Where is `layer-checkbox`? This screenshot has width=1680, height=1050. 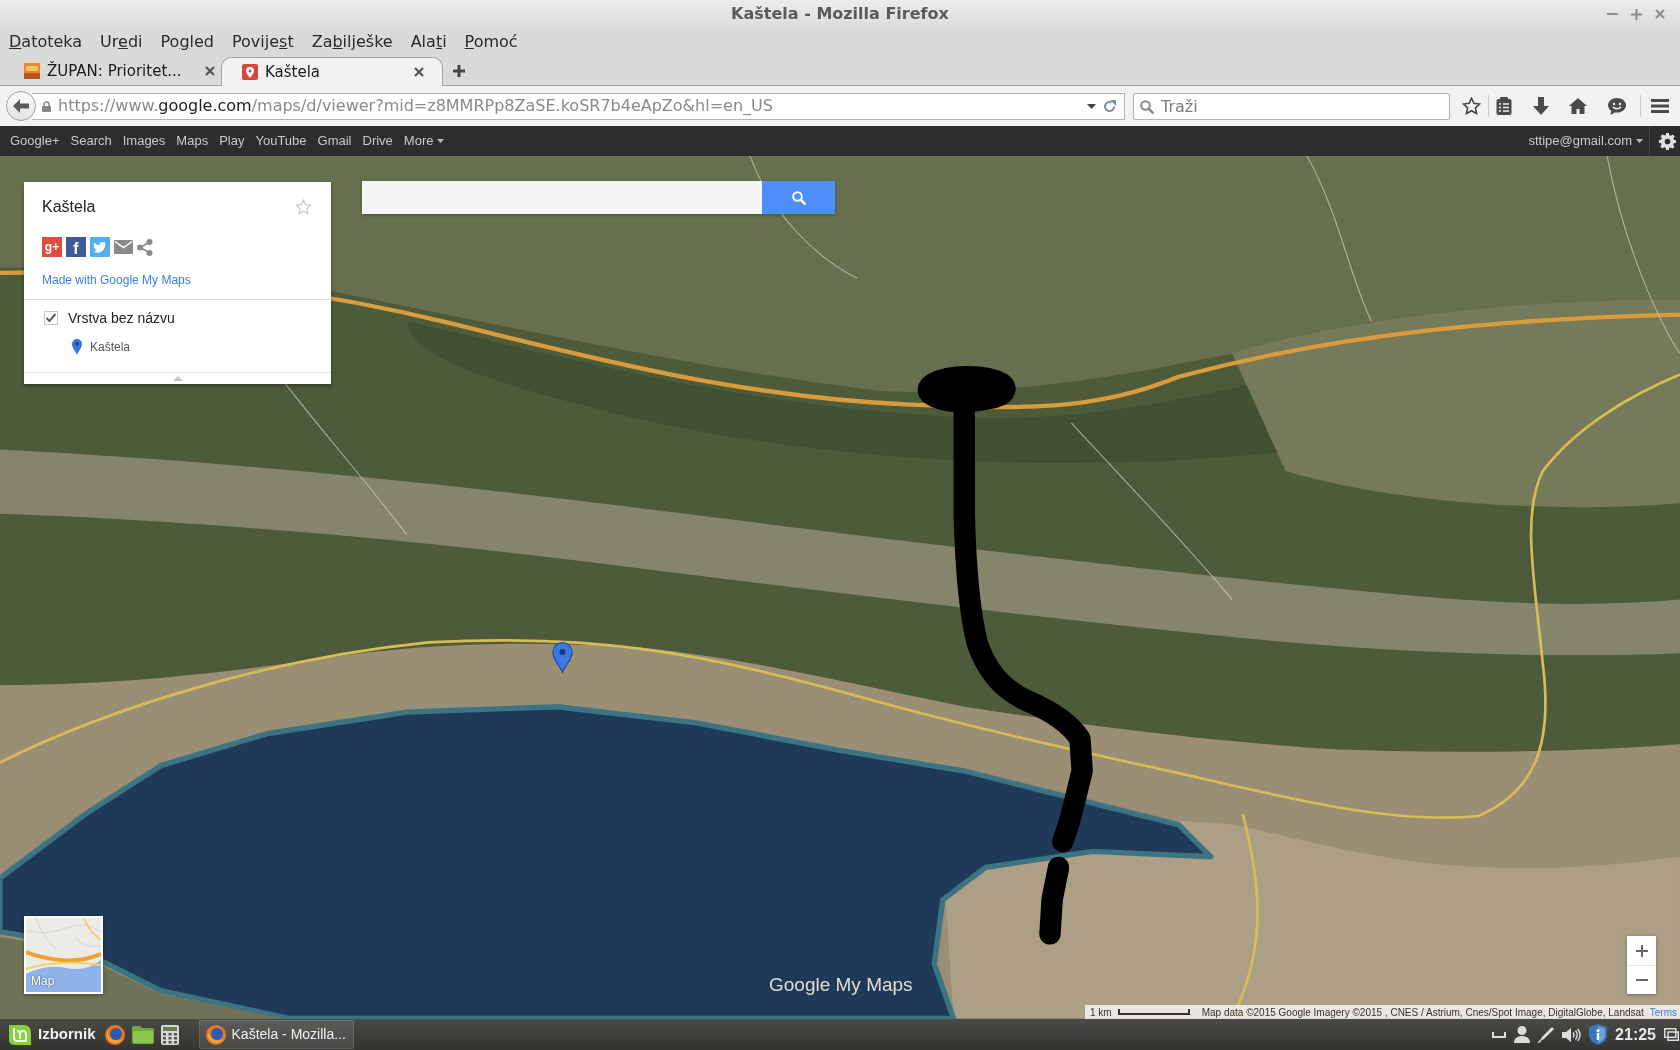 layer-checkbox is located at coordinates (51, 318).